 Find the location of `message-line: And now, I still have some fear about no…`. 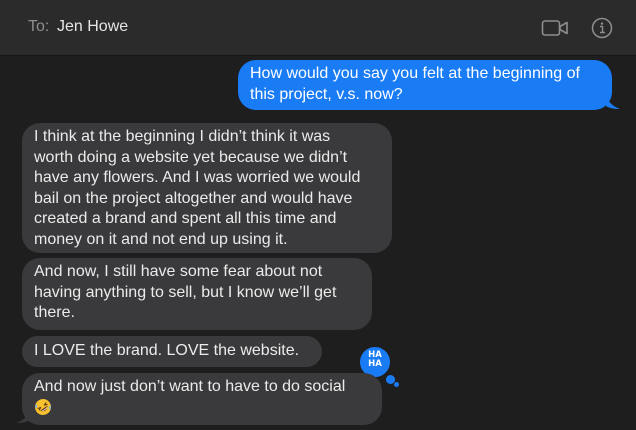

message-line: And now, I still have some fear about no… is located at coordinates (178, 271).